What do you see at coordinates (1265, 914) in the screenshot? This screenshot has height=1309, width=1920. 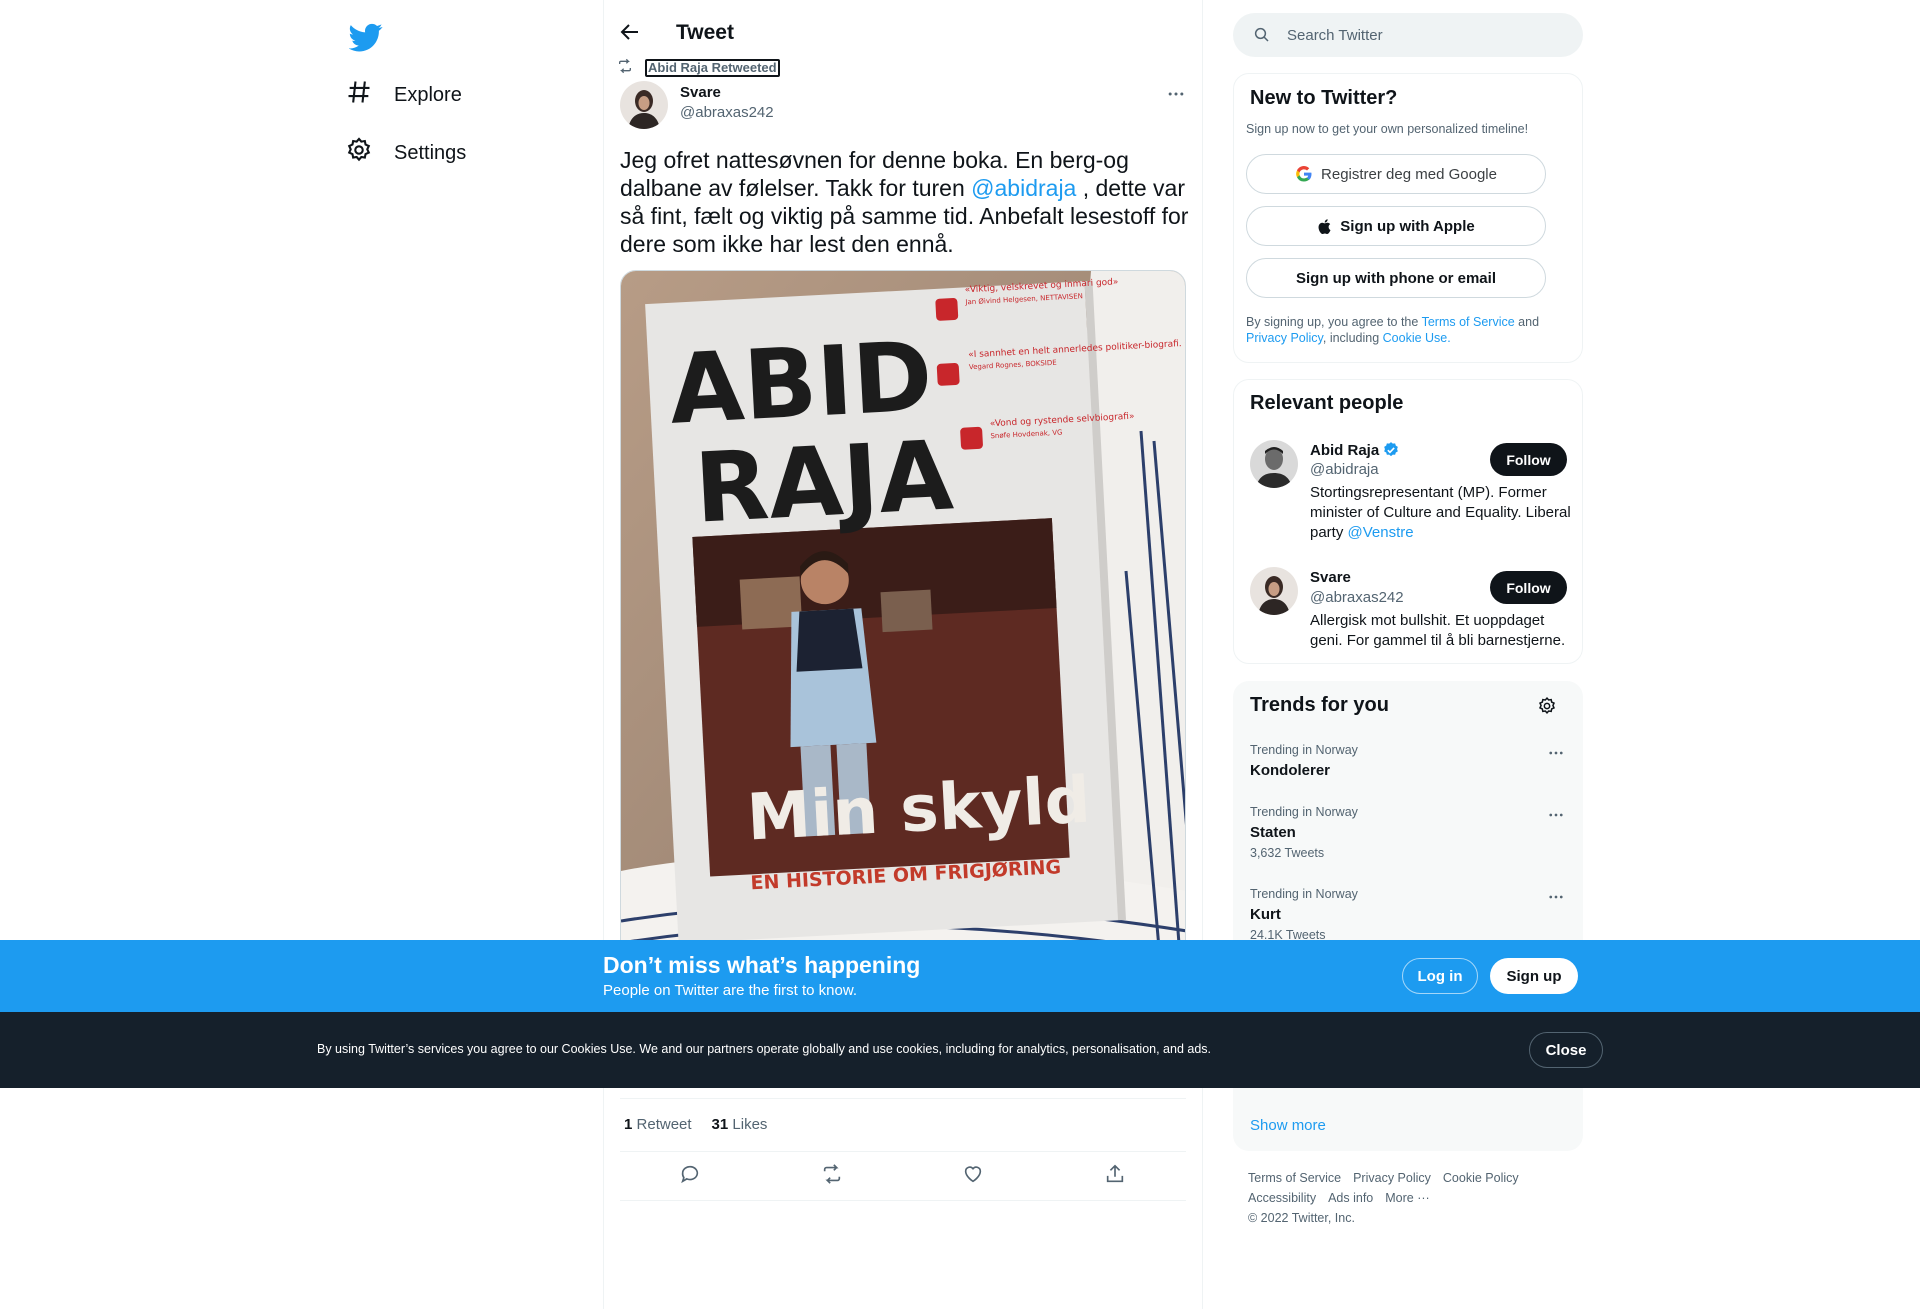 I see `trend-name-kurt: Kurt` at bounding box center [1265, 914].